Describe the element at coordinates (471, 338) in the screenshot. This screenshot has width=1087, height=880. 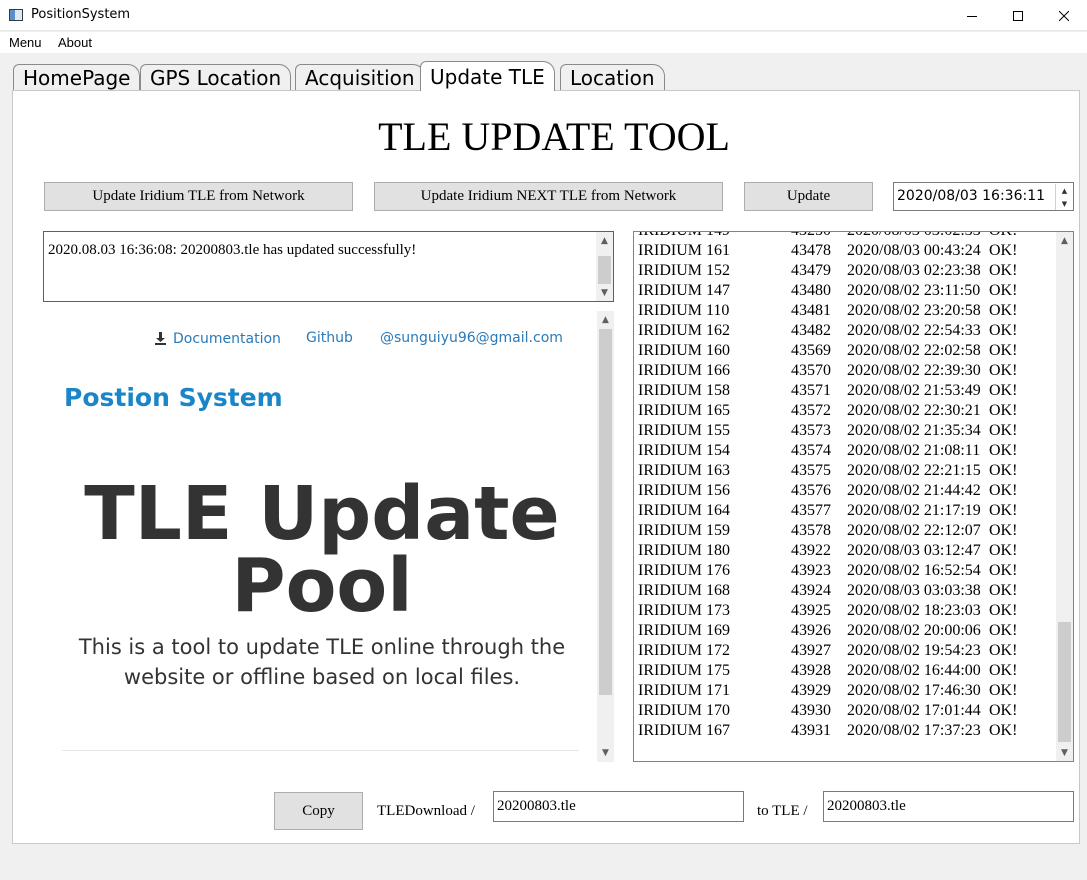
I see `email-link: @sunguiyu96@gmail.com` at that location.